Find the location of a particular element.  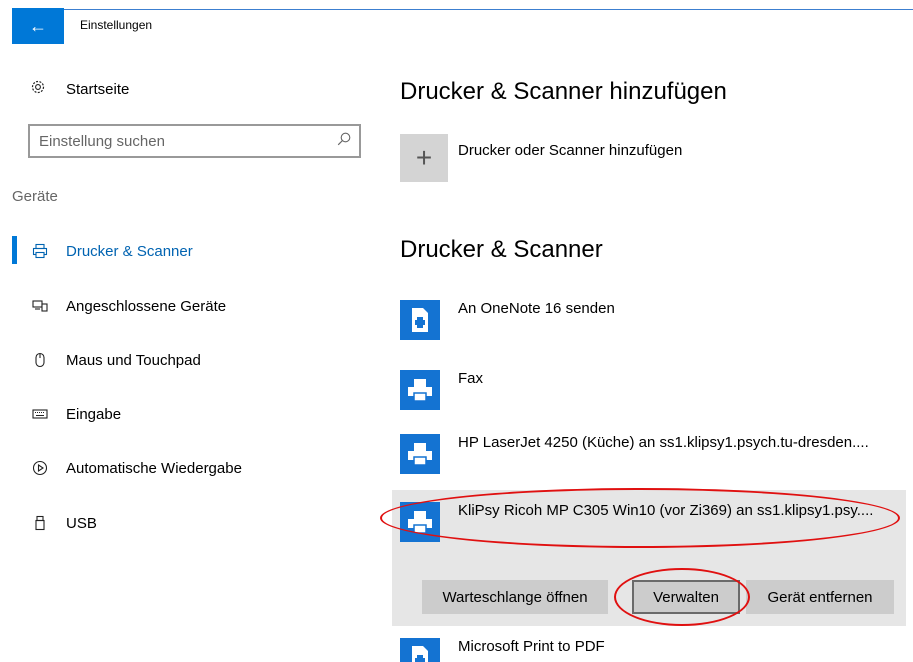

sidebar-item-label: Drucker & Scanner is located at coordinates (129, 251).